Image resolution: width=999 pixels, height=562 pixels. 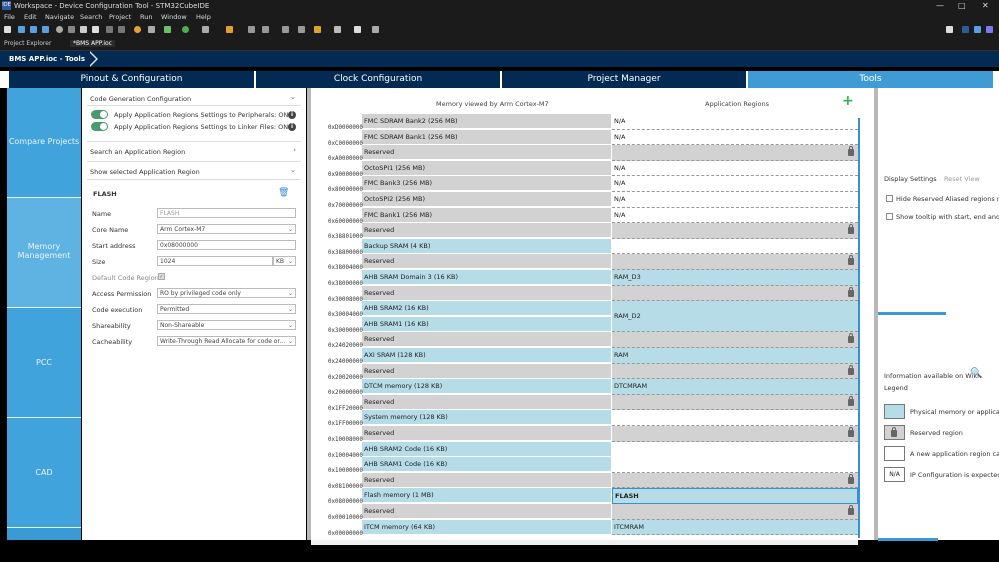 What do you see at coordinates (130, 79) in the screenshot?
I see `tab-pinout: Pinout & Configuration` at bounding box center [130, 79].